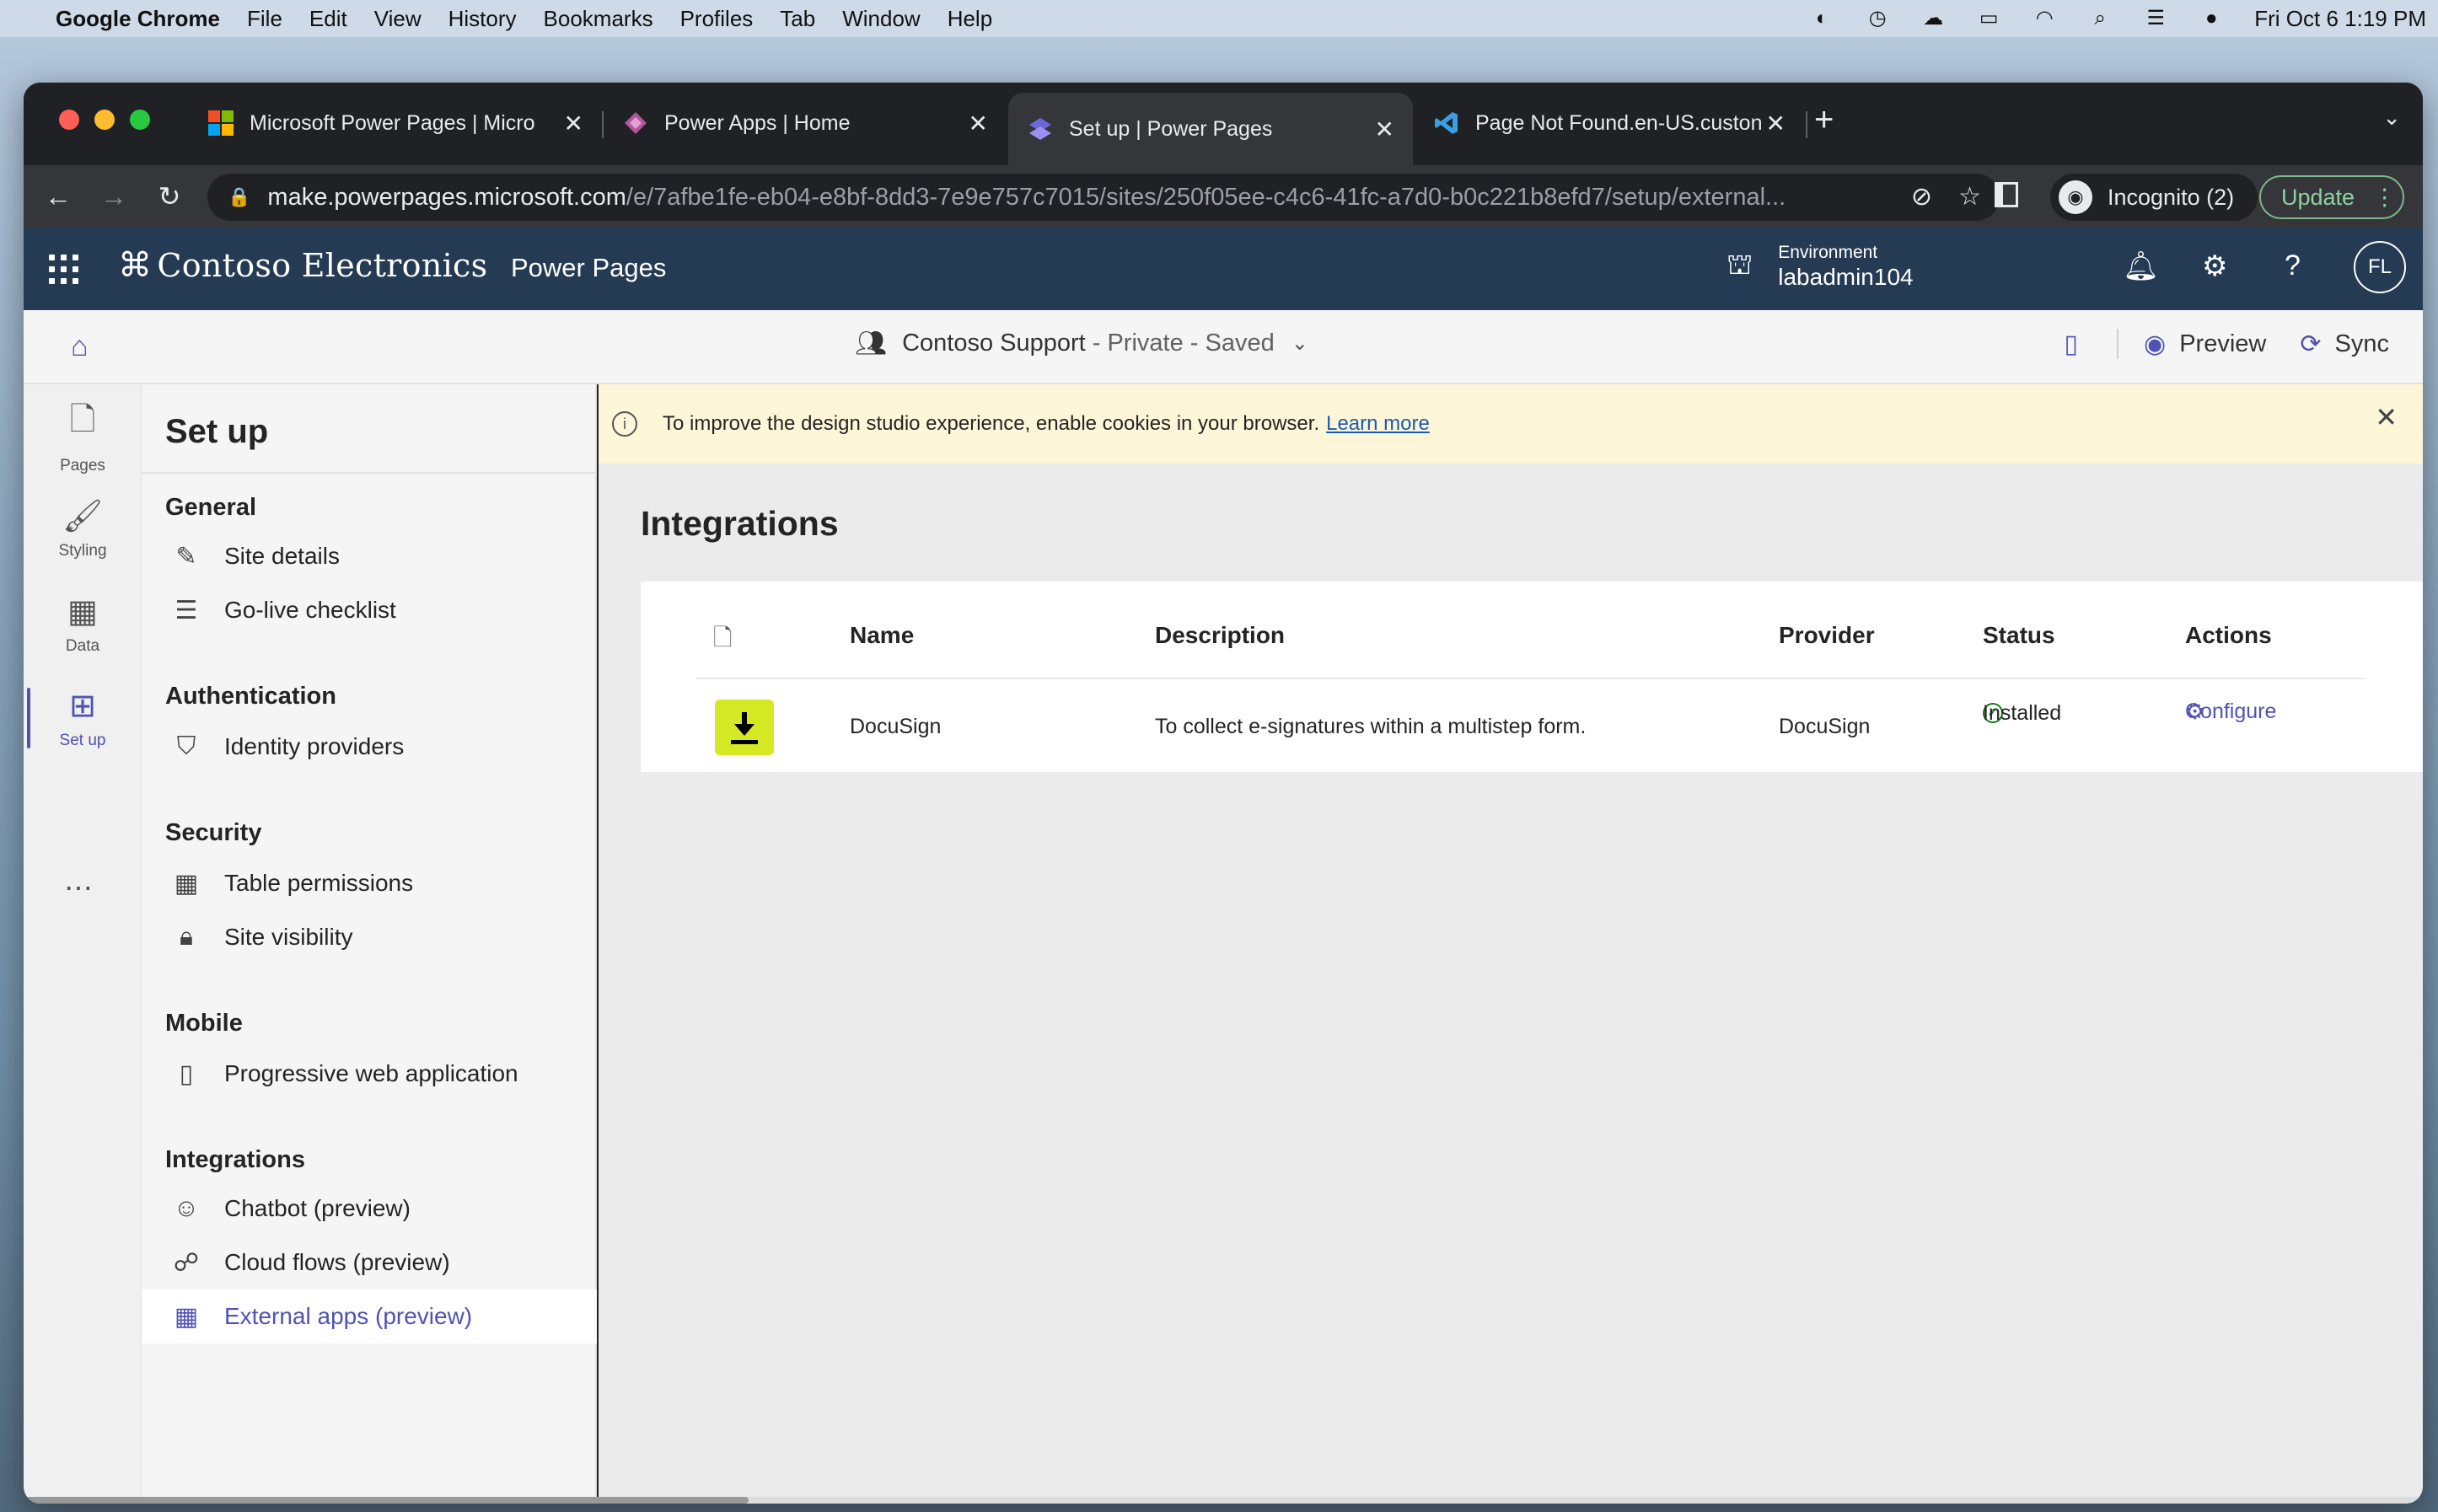 The height and width of the screenshot is (1512, 2438). What do you see at coordinates (2072, 344) in the screenshot?
I see `device-preview-icon: ▯` at bounding box center [2072, 344].